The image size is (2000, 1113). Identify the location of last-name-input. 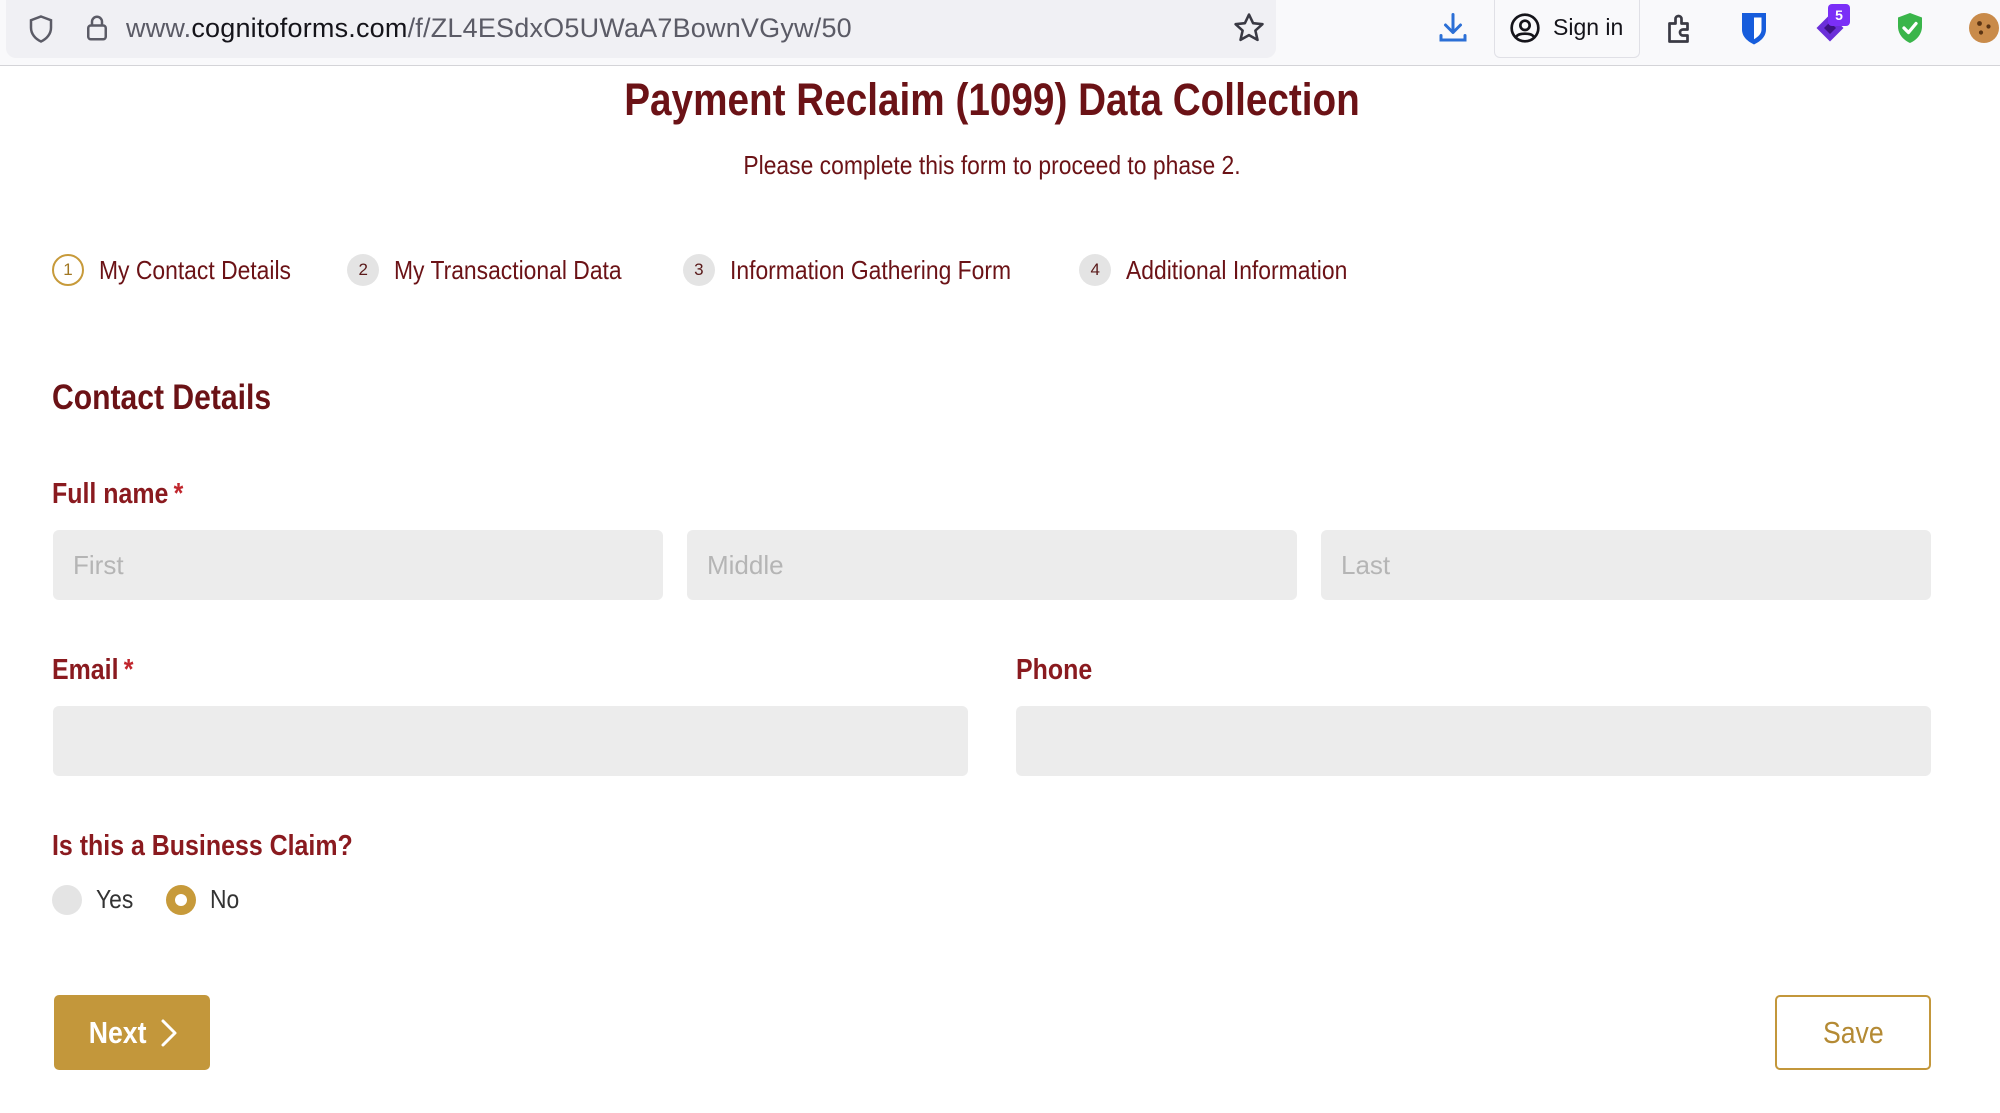
(1626, 565).